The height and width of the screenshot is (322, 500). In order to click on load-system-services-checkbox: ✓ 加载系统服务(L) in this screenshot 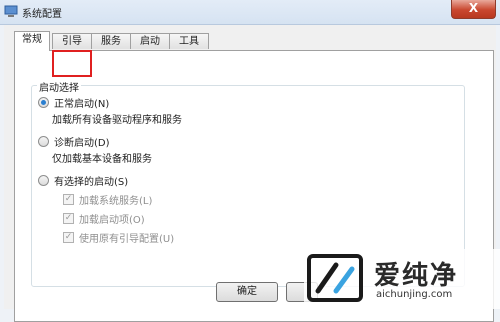, I will do `click(107, 199)`.